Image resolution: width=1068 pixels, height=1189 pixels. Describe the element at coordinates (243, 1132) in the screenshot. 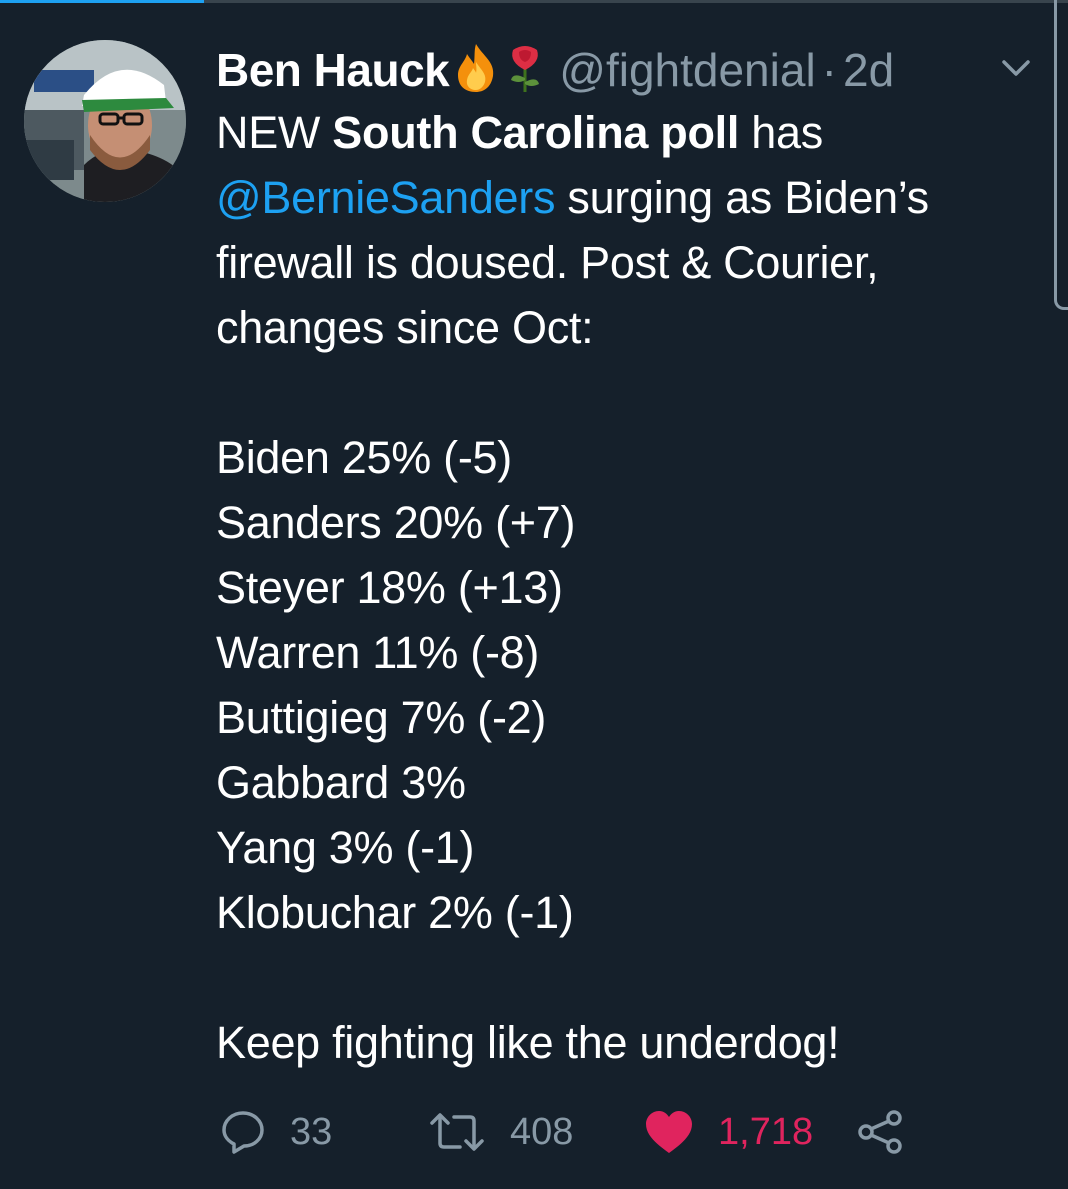

I see `reply-icon` at that location.